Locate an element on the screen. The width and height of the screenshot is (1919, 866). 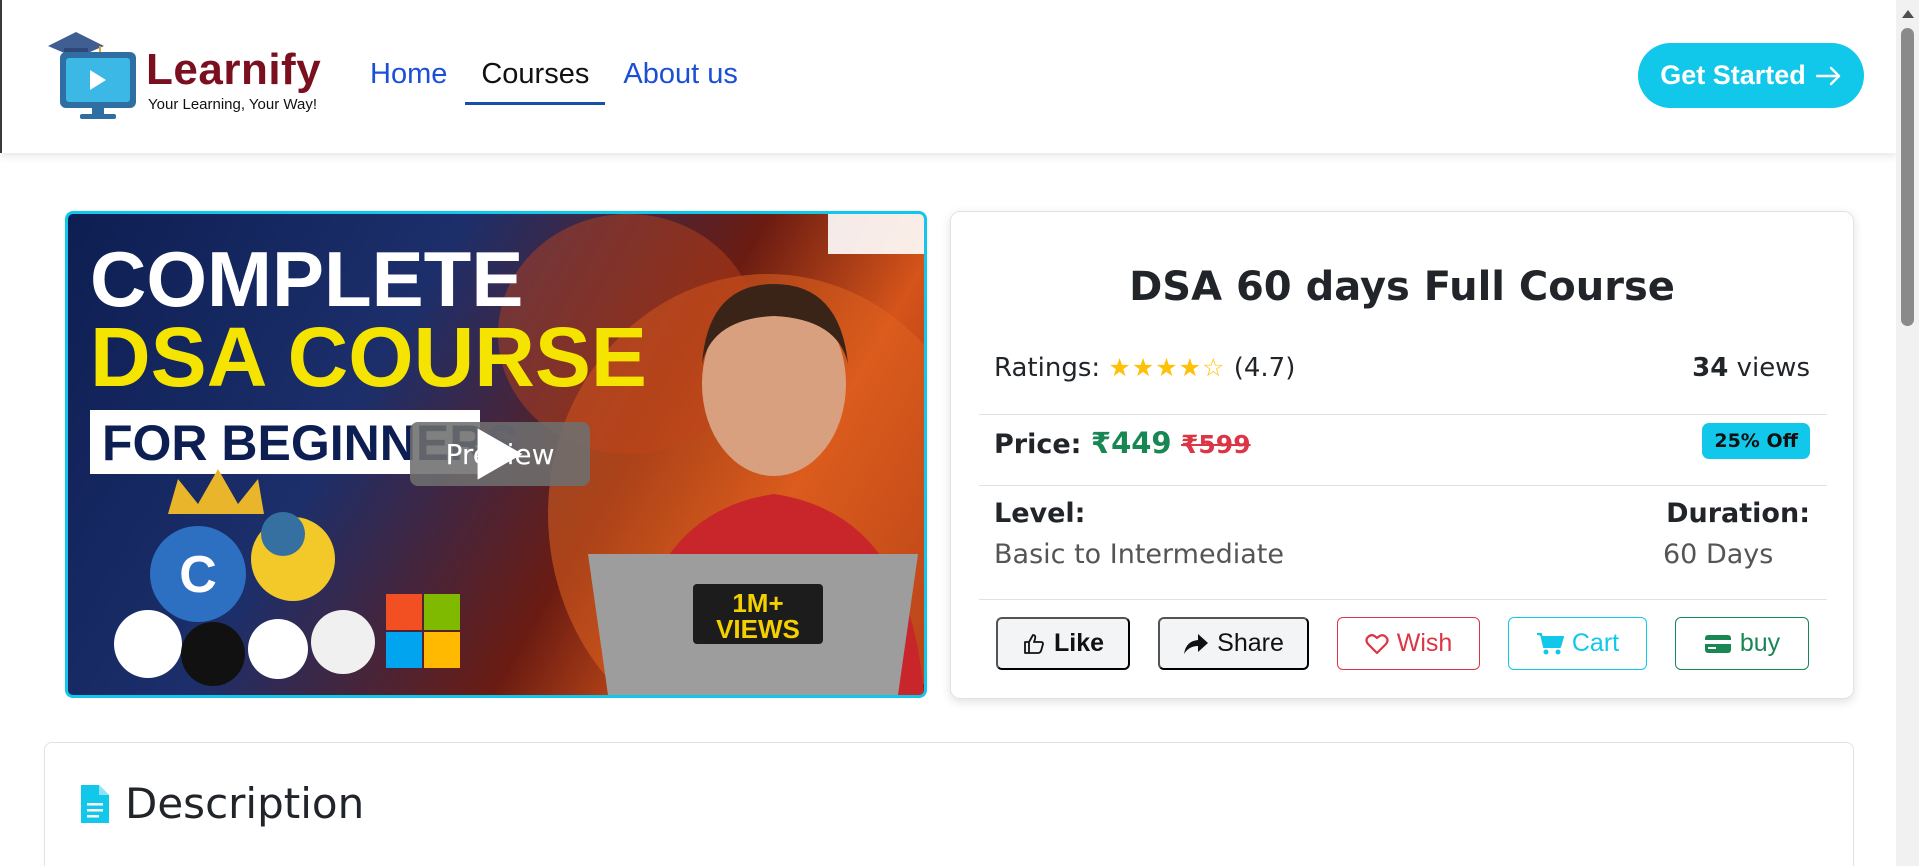
learnify-logo-icon is located at coordinates (92, 75).